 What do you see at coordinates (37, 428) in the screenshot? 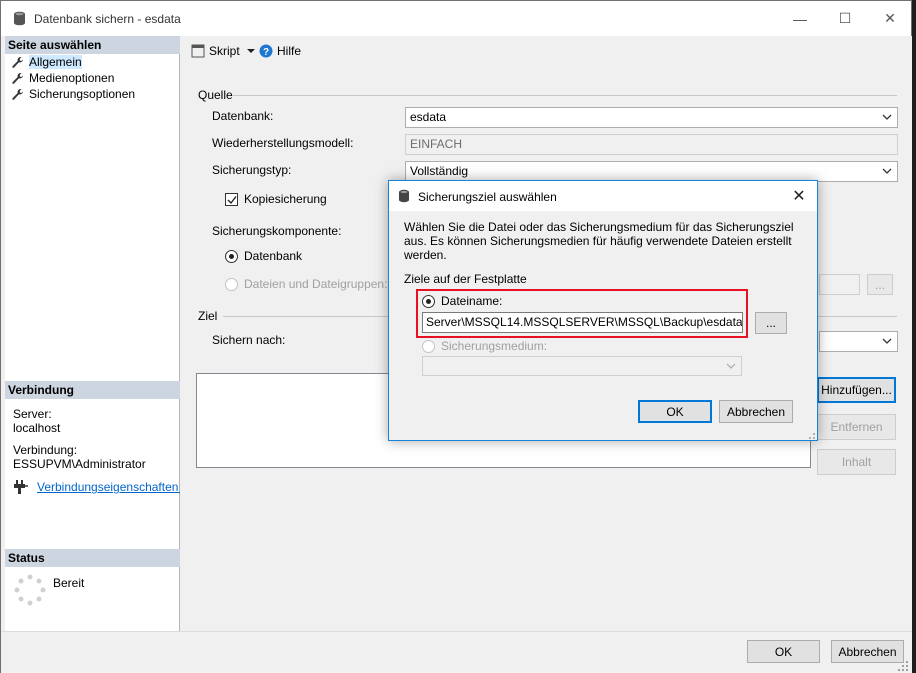
I see `server-value: localhost` at bounding box center [37, 428].